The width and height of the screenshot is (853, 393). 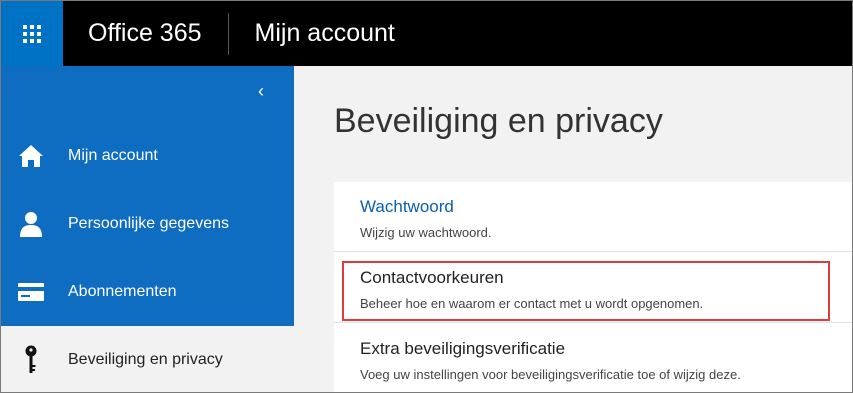 What do you see at coordinates (498, 121) in the screenshot?
I see `page-title: Beveiliging en privacy` at bounding box center [498, 121].